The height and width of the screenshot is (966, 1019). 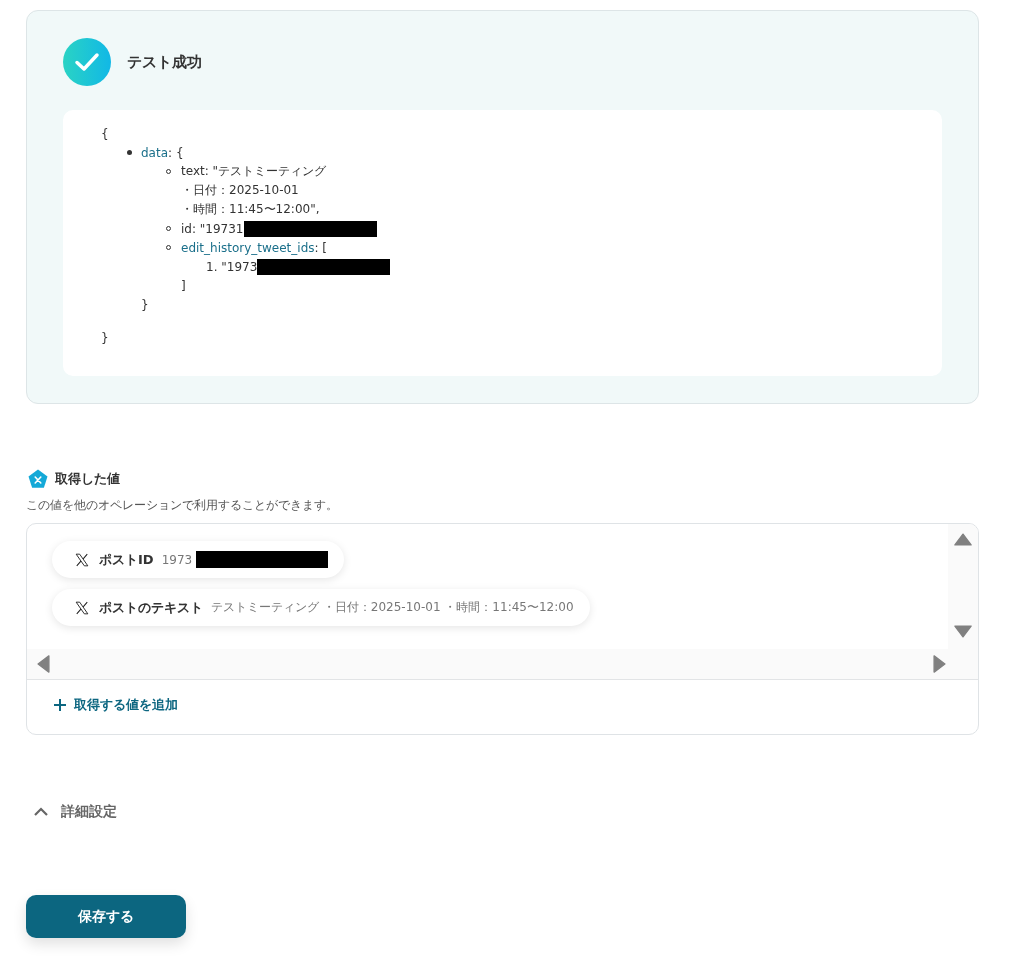 I want to click on code-line: text: "テストミーティング, so click(x=254, y=171).